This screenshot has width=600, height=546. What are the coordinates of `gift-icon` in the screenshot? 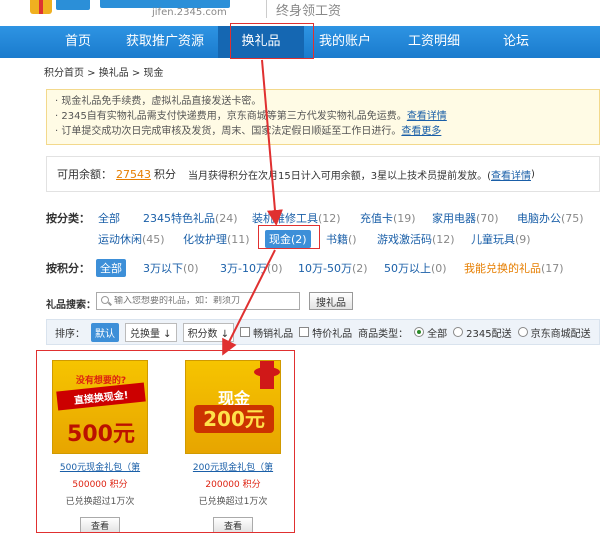 It's located at (41, 7).